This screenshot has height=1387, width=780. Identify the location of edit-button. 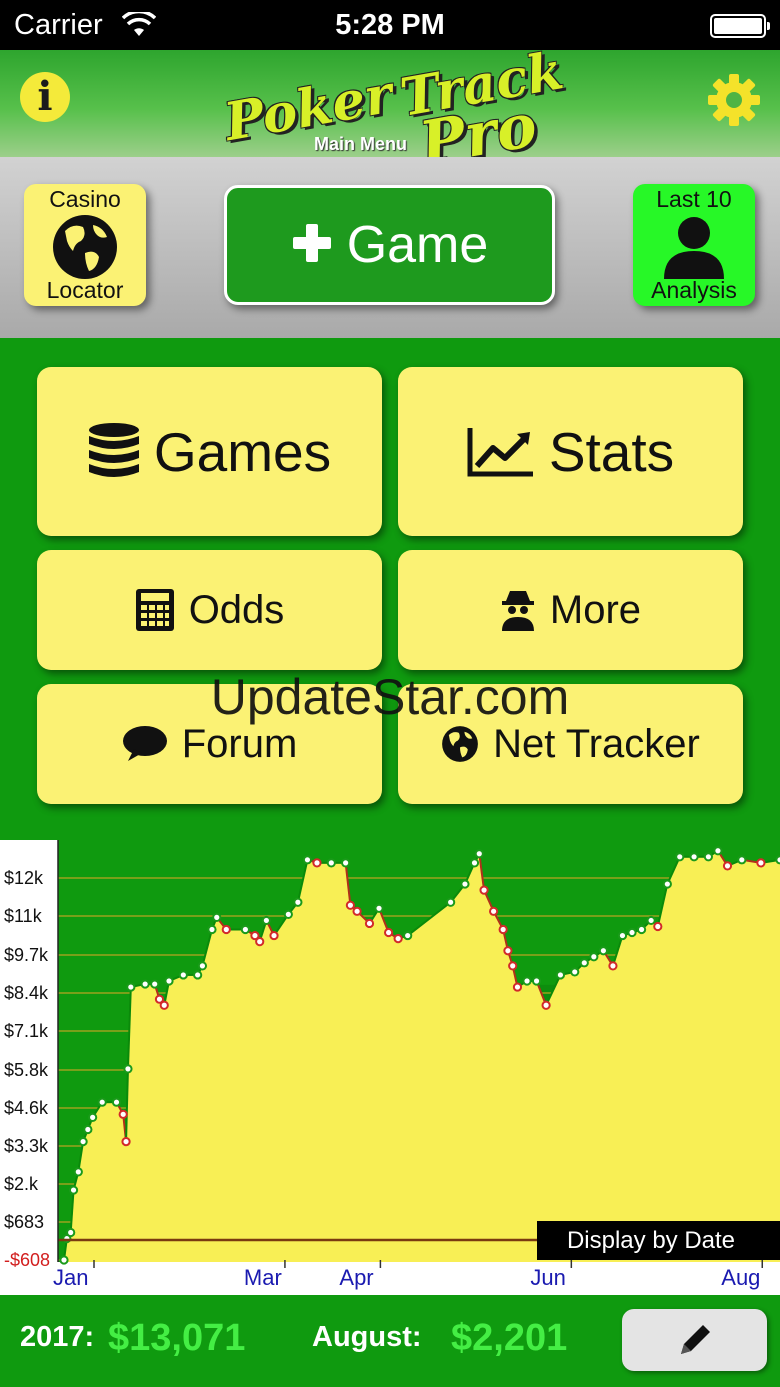
(694, 1340).